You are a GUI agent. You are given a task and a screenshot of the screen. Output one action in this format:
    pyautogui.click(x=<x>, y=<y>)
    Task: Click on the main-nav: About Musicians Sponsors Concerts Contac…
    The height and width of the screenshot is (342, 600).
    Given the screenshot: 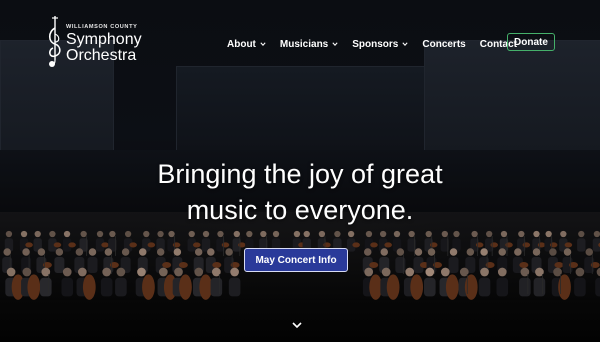 What is the action you would take?
    pyautogui.click(x=379, y=44)
    